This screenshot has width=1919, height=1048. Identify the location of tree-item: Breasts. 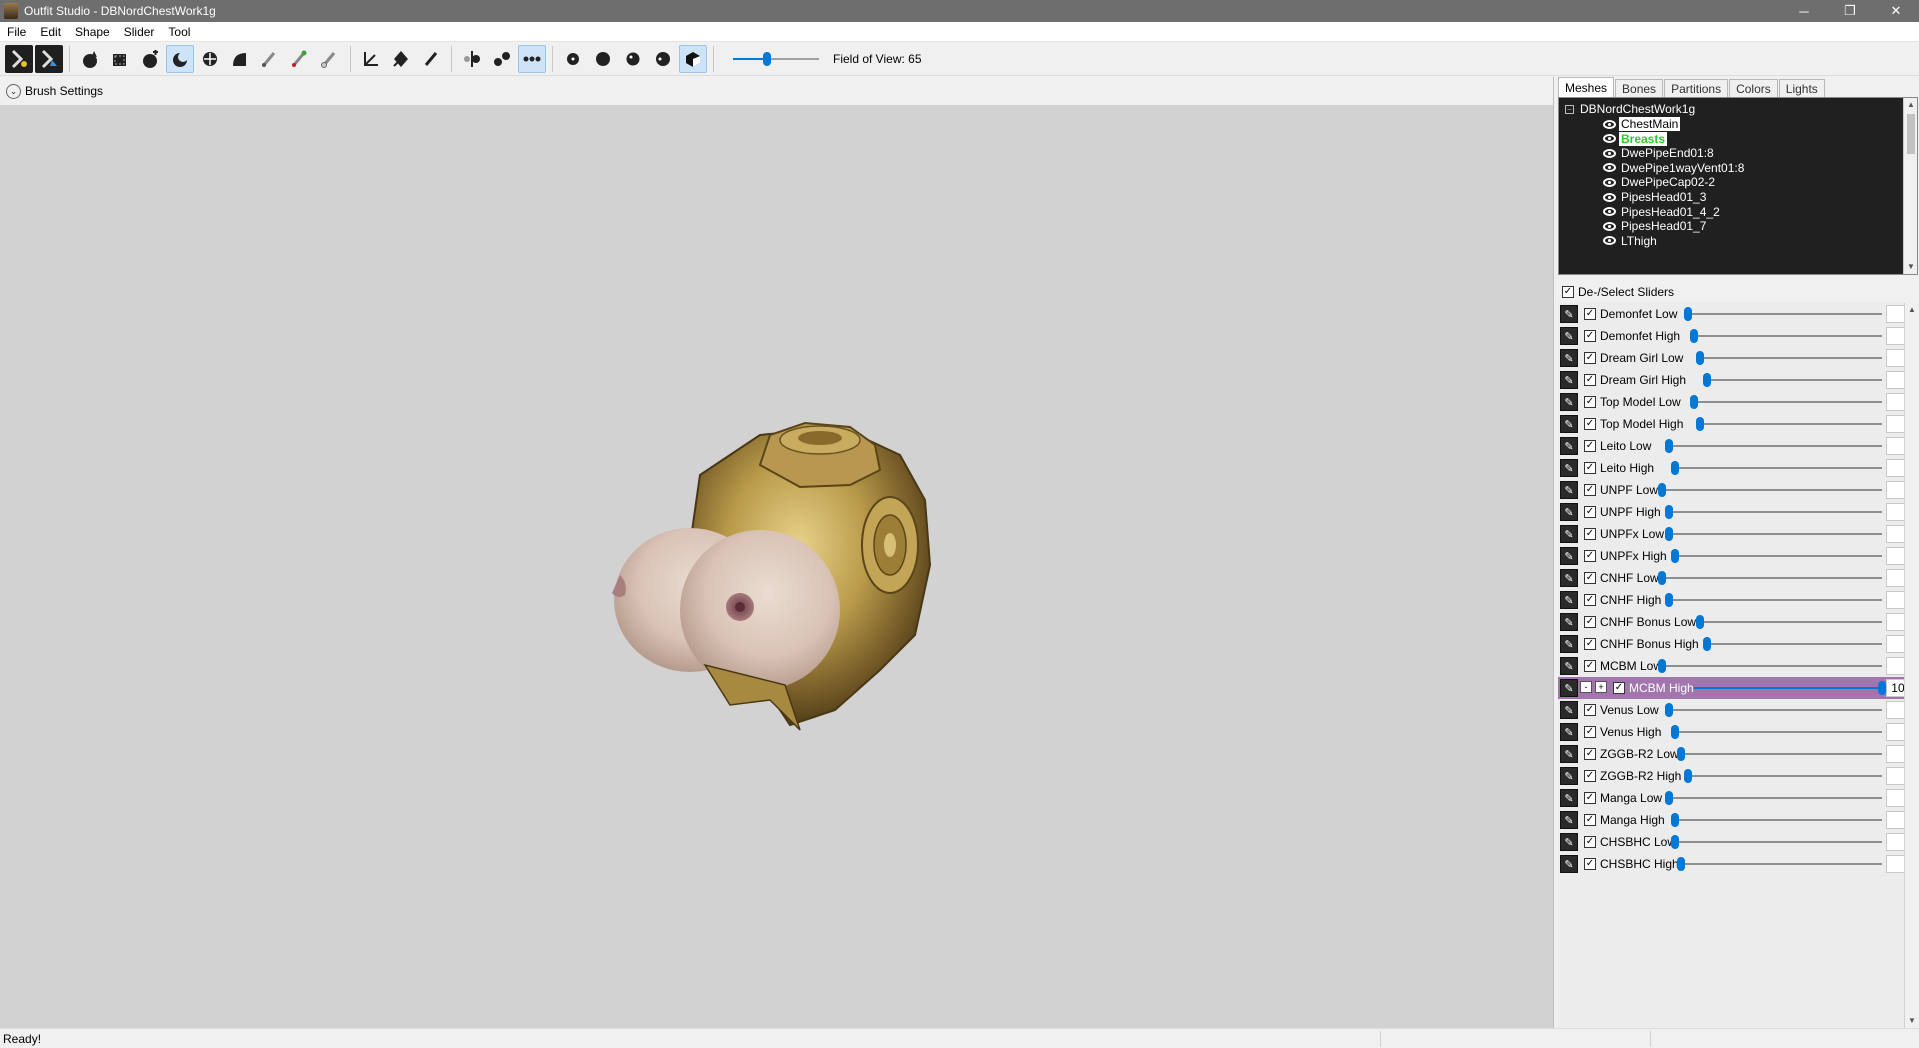
(1635, 139).